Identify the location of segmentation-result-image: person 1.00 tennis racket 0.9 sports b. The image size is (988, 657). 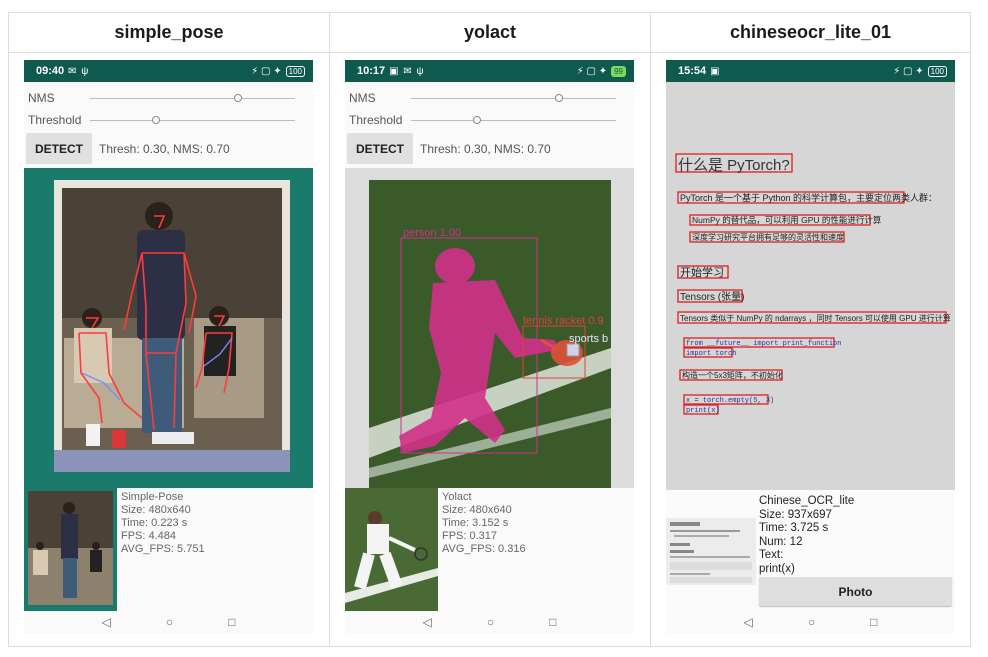
(489, 328).